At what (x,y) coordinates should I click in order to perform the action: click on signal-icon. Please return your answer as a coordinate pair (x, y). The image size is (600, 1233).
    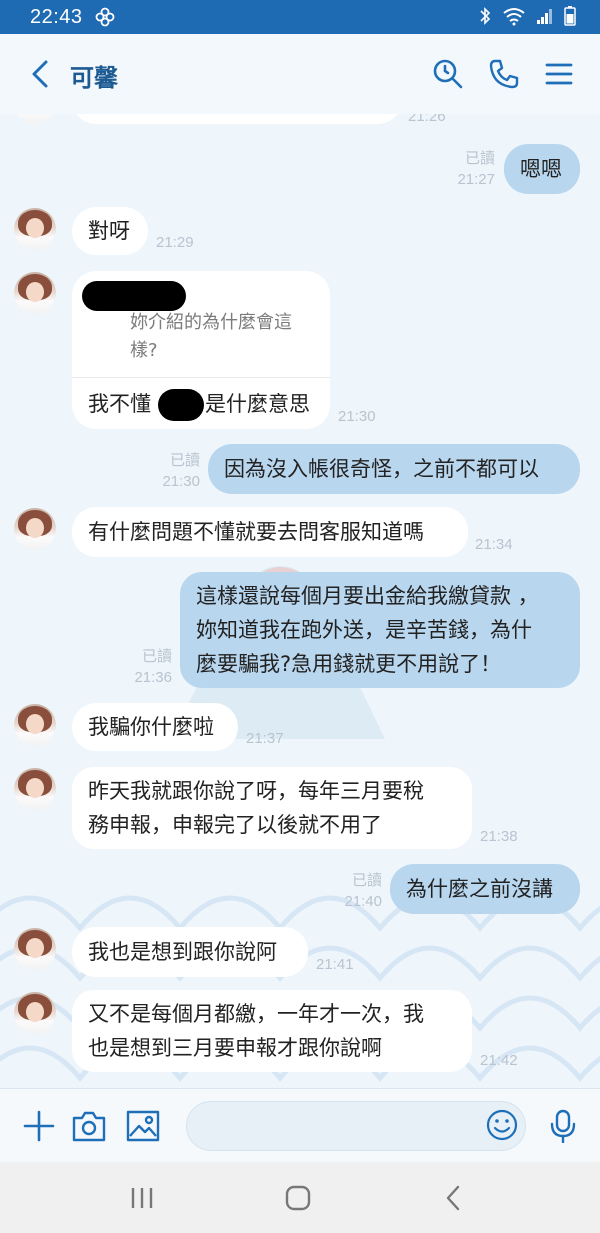
    Looking at the image, I should click on (545, 18).